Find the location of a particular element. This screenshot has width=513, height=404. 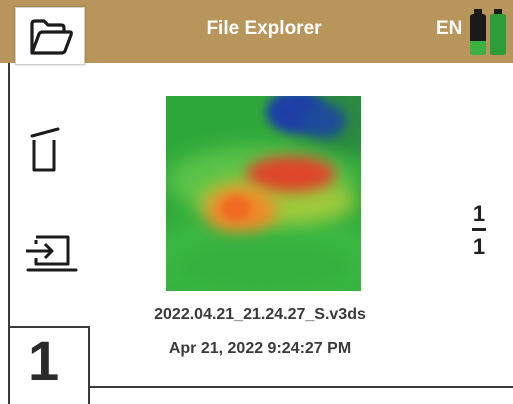

export-icon is located at coordinates (52, 253).